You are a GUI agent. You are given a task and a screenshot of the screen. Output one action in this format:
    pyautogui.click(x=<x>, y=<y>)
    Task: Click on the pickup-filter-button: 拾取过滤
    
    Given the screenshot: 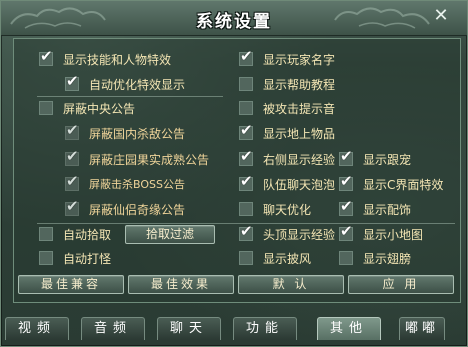 What is the action you would take?
    pyautogui.click(x=170, y=234)
    